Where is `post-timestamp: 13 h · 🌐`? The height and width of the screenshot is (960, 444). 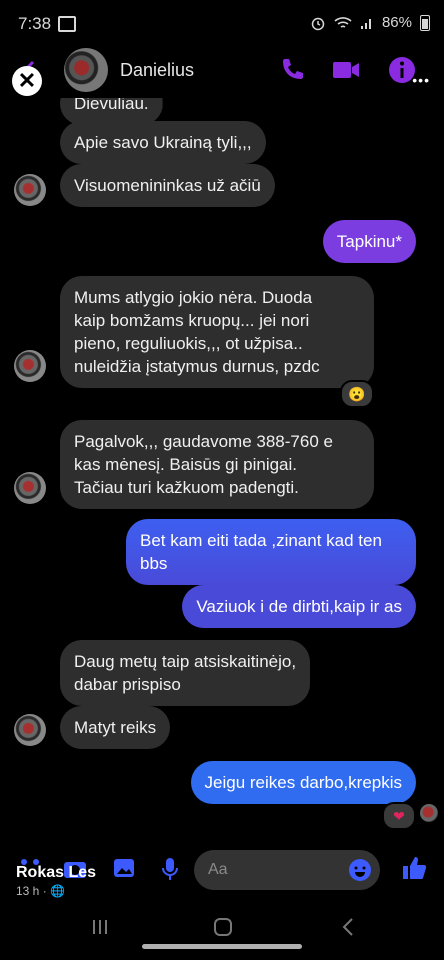 post-timestamp: 13 h · 🌐 is located at coordinates (40, 891).